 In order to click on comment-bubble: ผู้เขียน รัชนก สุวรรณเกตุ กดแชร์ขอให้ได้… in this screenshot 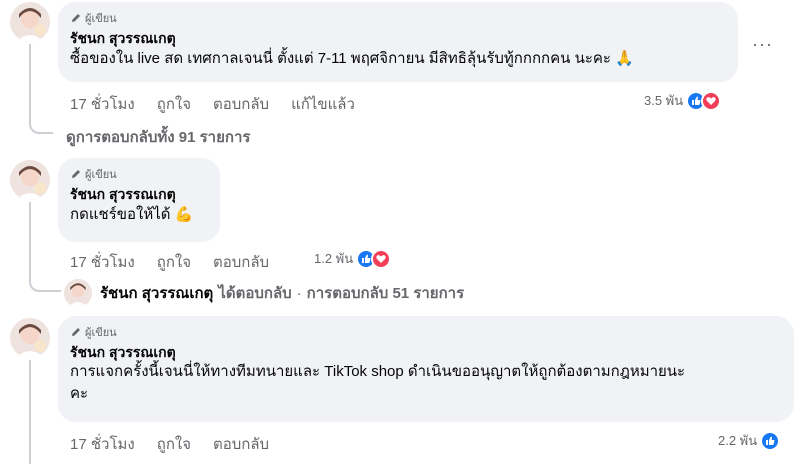, I will do `click(139, 200)`.